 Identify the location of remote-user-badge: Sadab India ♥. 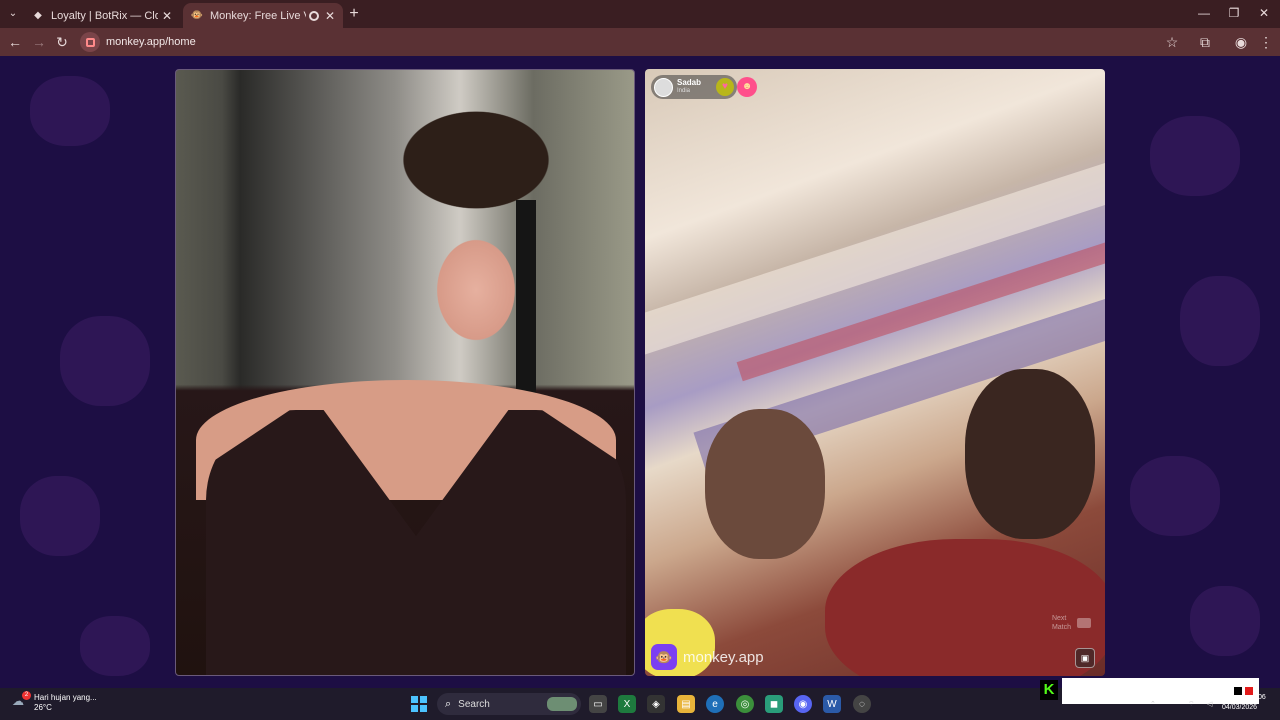
(694, 87).